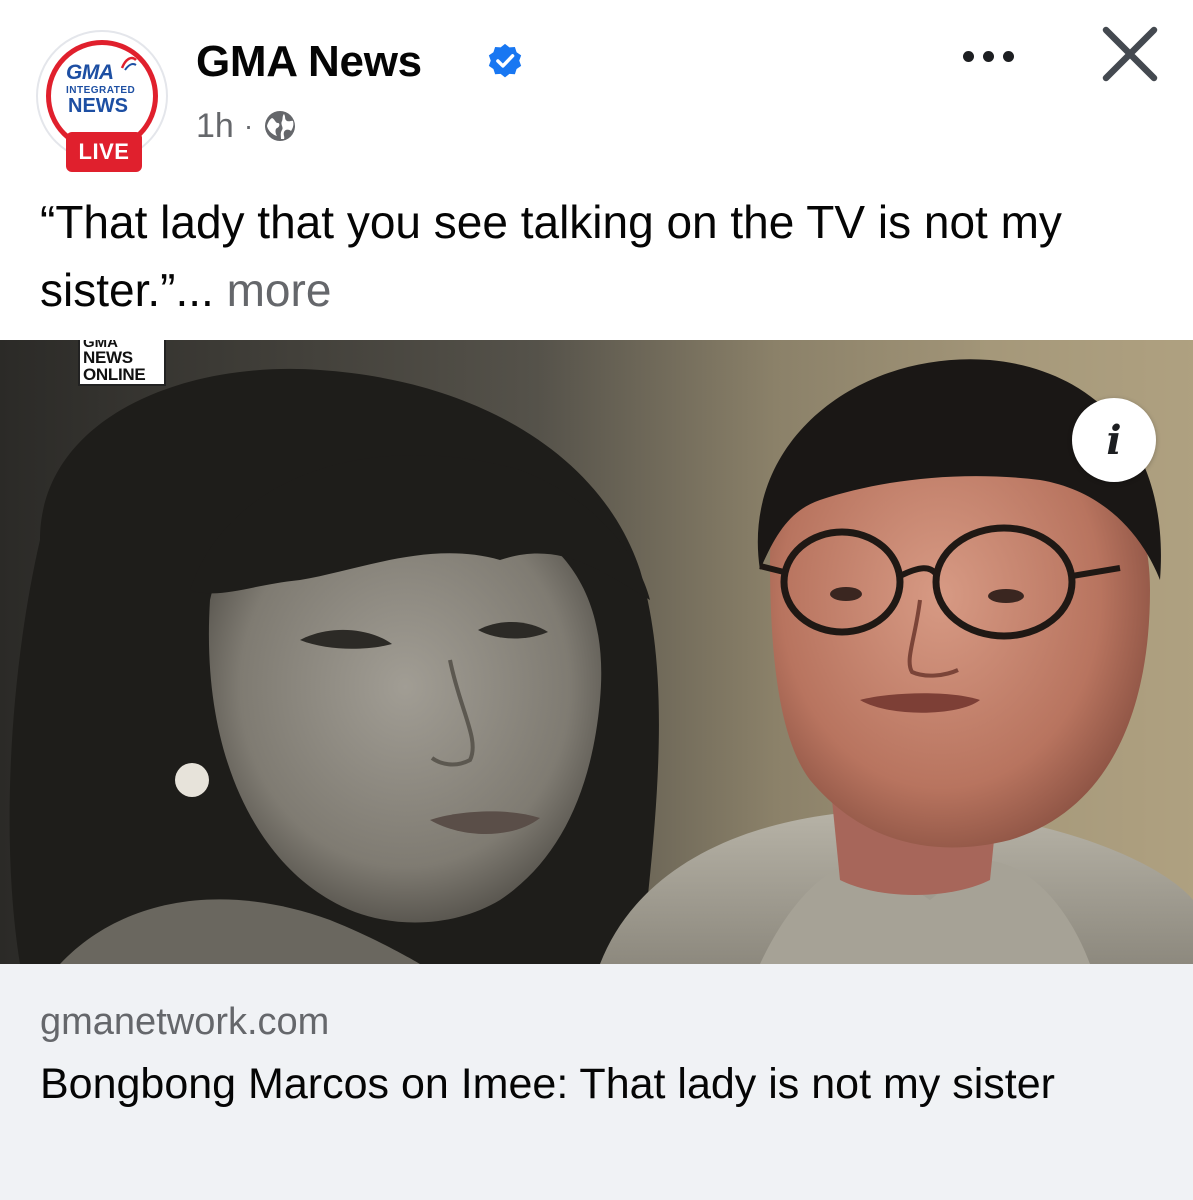 The image size is (1193, 1200). What do you see at coordinates (309, 62) in the screenshot?
I see `page-name: GMA News` at bounding box center [309, 62].